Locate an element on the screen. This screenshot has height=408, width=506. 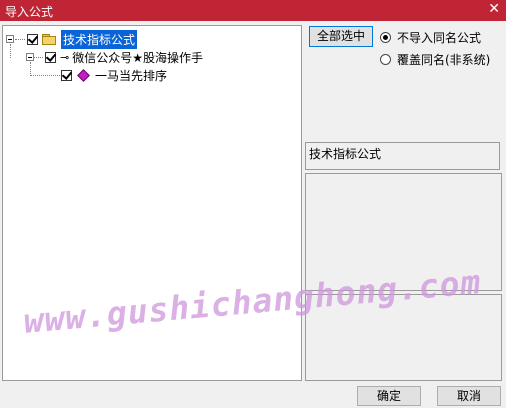
tree-node-child: ⊸ 微信公众号★股海操作手 is located at coordinates (114, 57).